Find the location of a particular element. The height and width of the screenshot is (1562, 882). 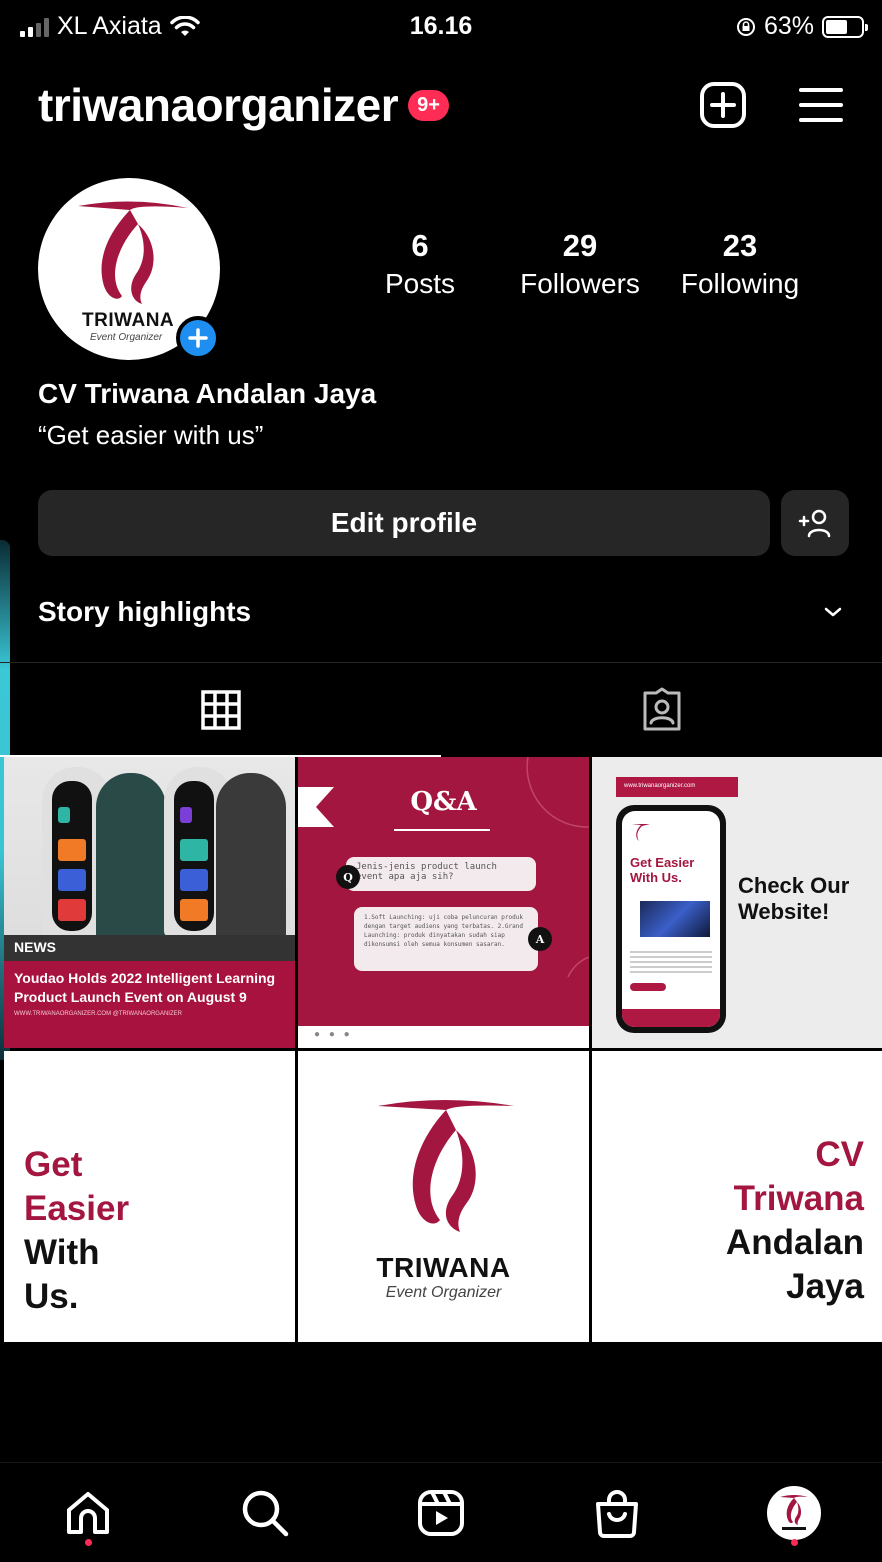

post-get-easier: Get Easier With Us. is located at coordinates (149, 1196).